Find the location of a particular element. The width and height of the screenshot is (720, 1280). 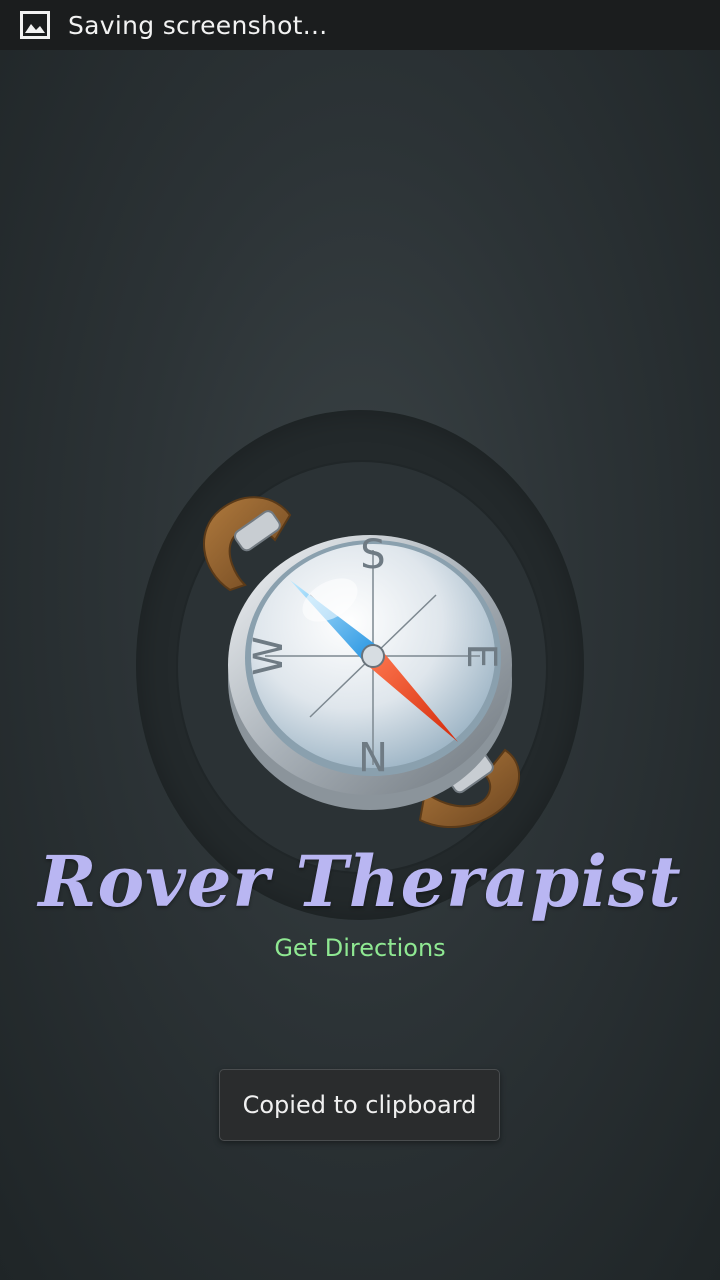

toast-text: Copied to clipboard is located at coordinates (359, 1105).